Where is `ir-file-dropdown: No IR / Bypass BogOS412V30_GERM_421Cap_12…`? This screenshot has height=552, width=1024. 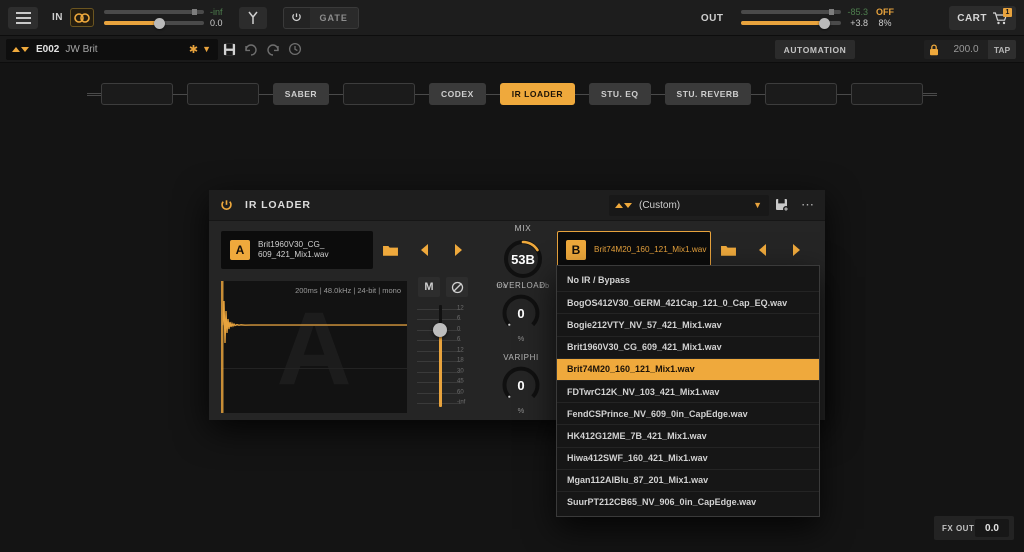 ir-file-dropdown: No IR / Bypass BogOS412V30_GERM_421Cap_12… is located at coordinates (688, 391).